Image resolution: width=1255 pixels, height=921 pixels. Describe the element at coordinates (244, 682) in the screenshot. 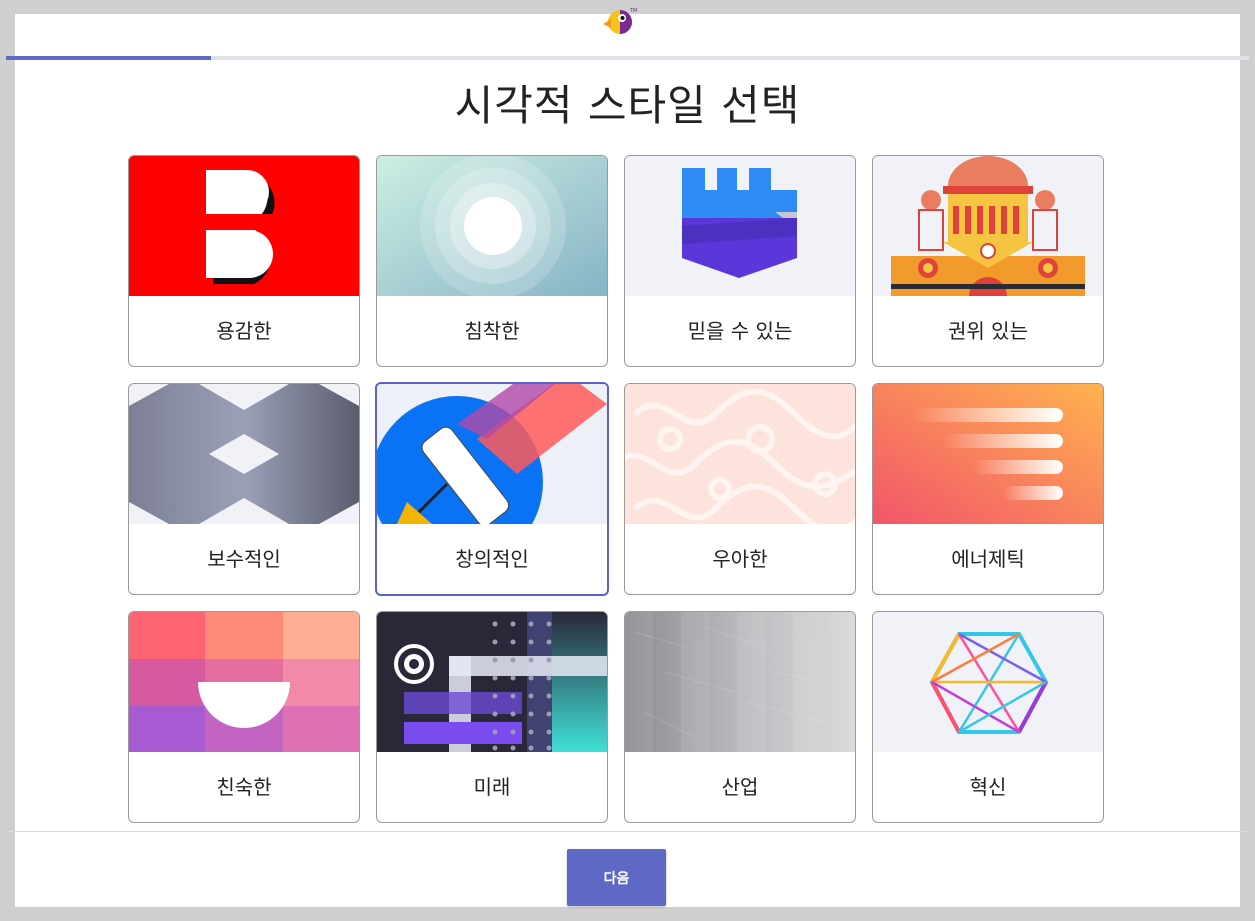

I see `smile-grid-icon` at that location.